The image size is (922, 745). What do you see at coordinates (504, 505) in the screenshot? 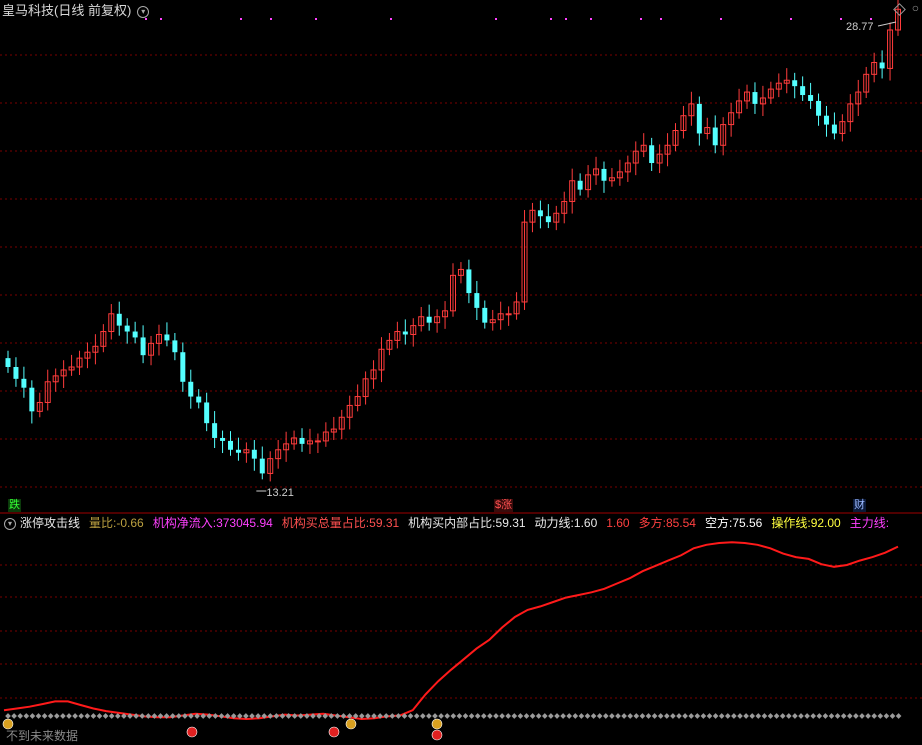
I see `event-marker-up: $涨` at bounding box center [504, 505].